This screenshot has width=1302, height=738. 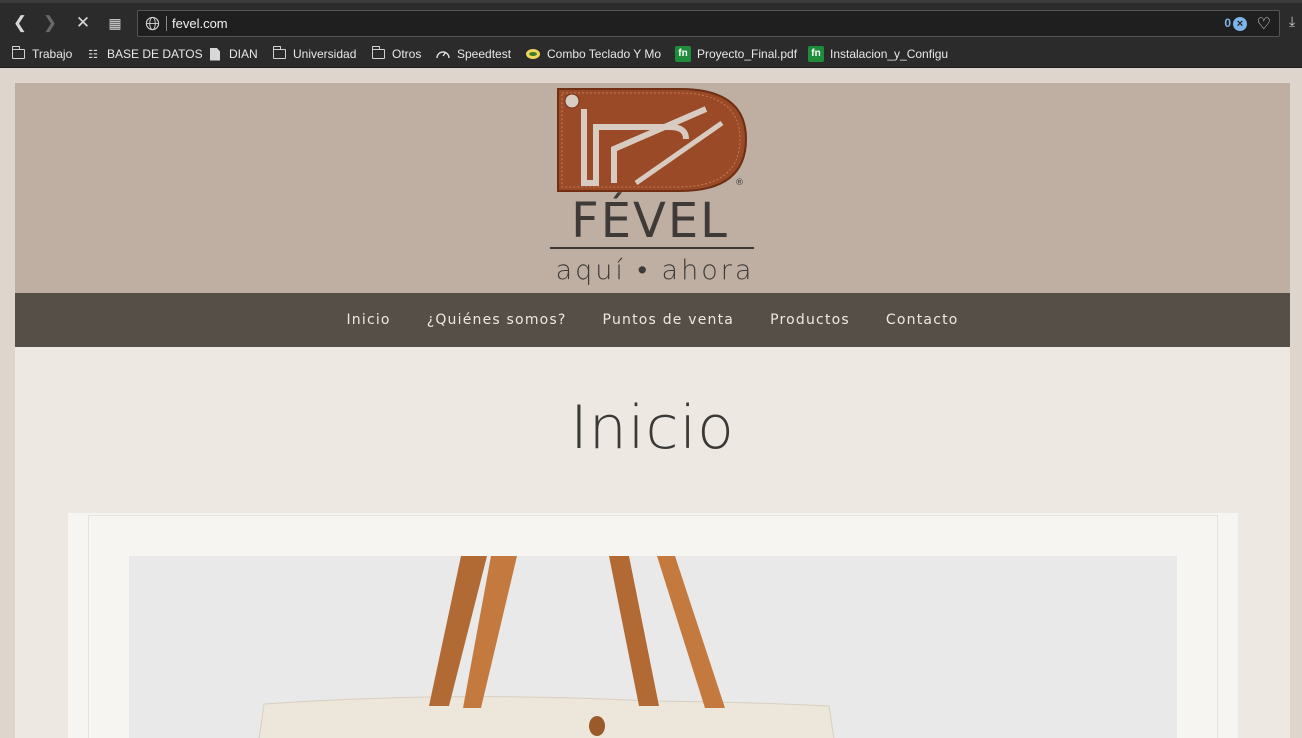 I want to click on nav-contacto: Contacto, so click(x=922, y=320).